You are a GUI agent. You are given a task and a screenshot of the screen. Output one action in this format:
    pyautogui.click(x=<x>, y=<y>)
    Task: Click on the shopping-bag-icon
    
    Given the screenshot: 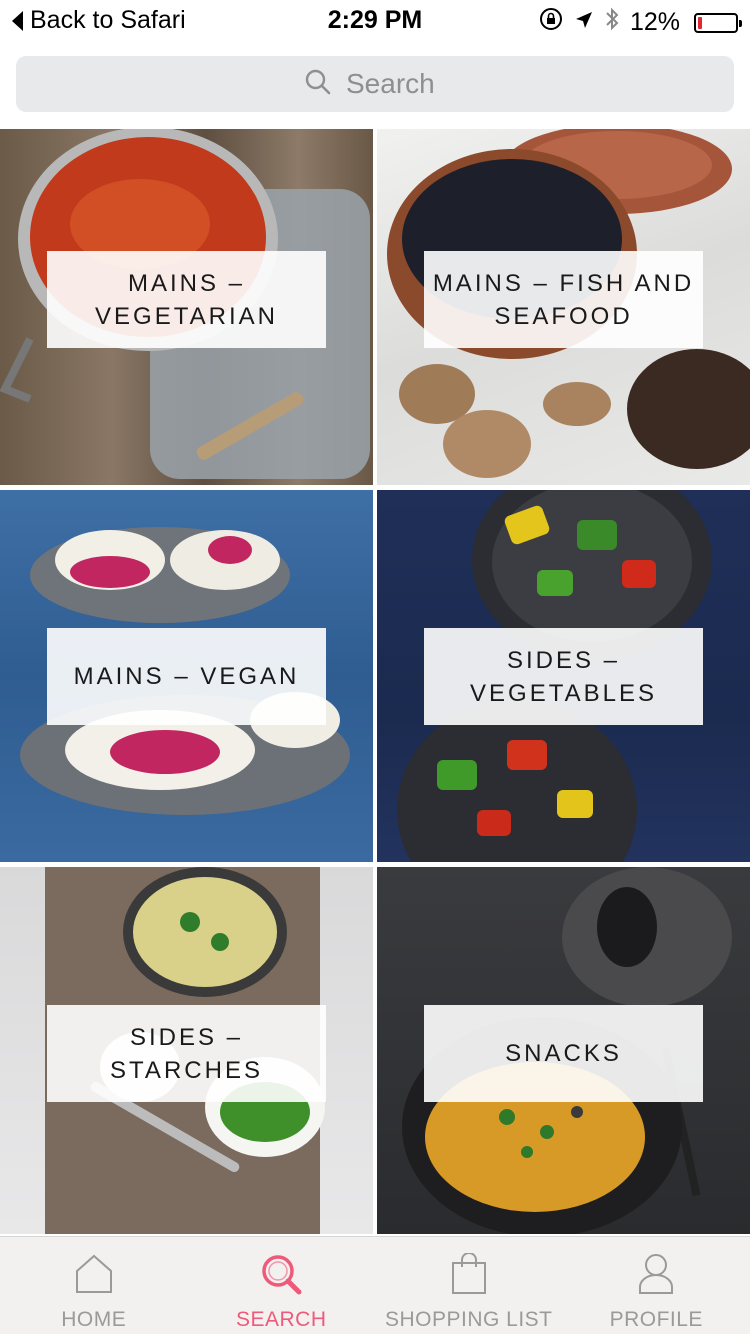 What is the action you would take?
    pyautogui.click(x=469, y=1276)
    